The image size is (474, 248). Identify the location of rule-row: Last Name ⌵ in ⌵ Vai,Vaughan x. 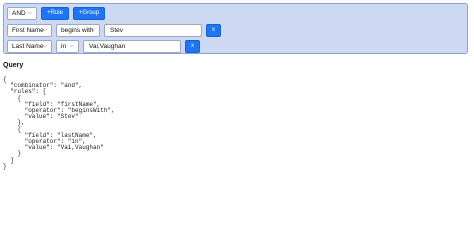
(105, 46).